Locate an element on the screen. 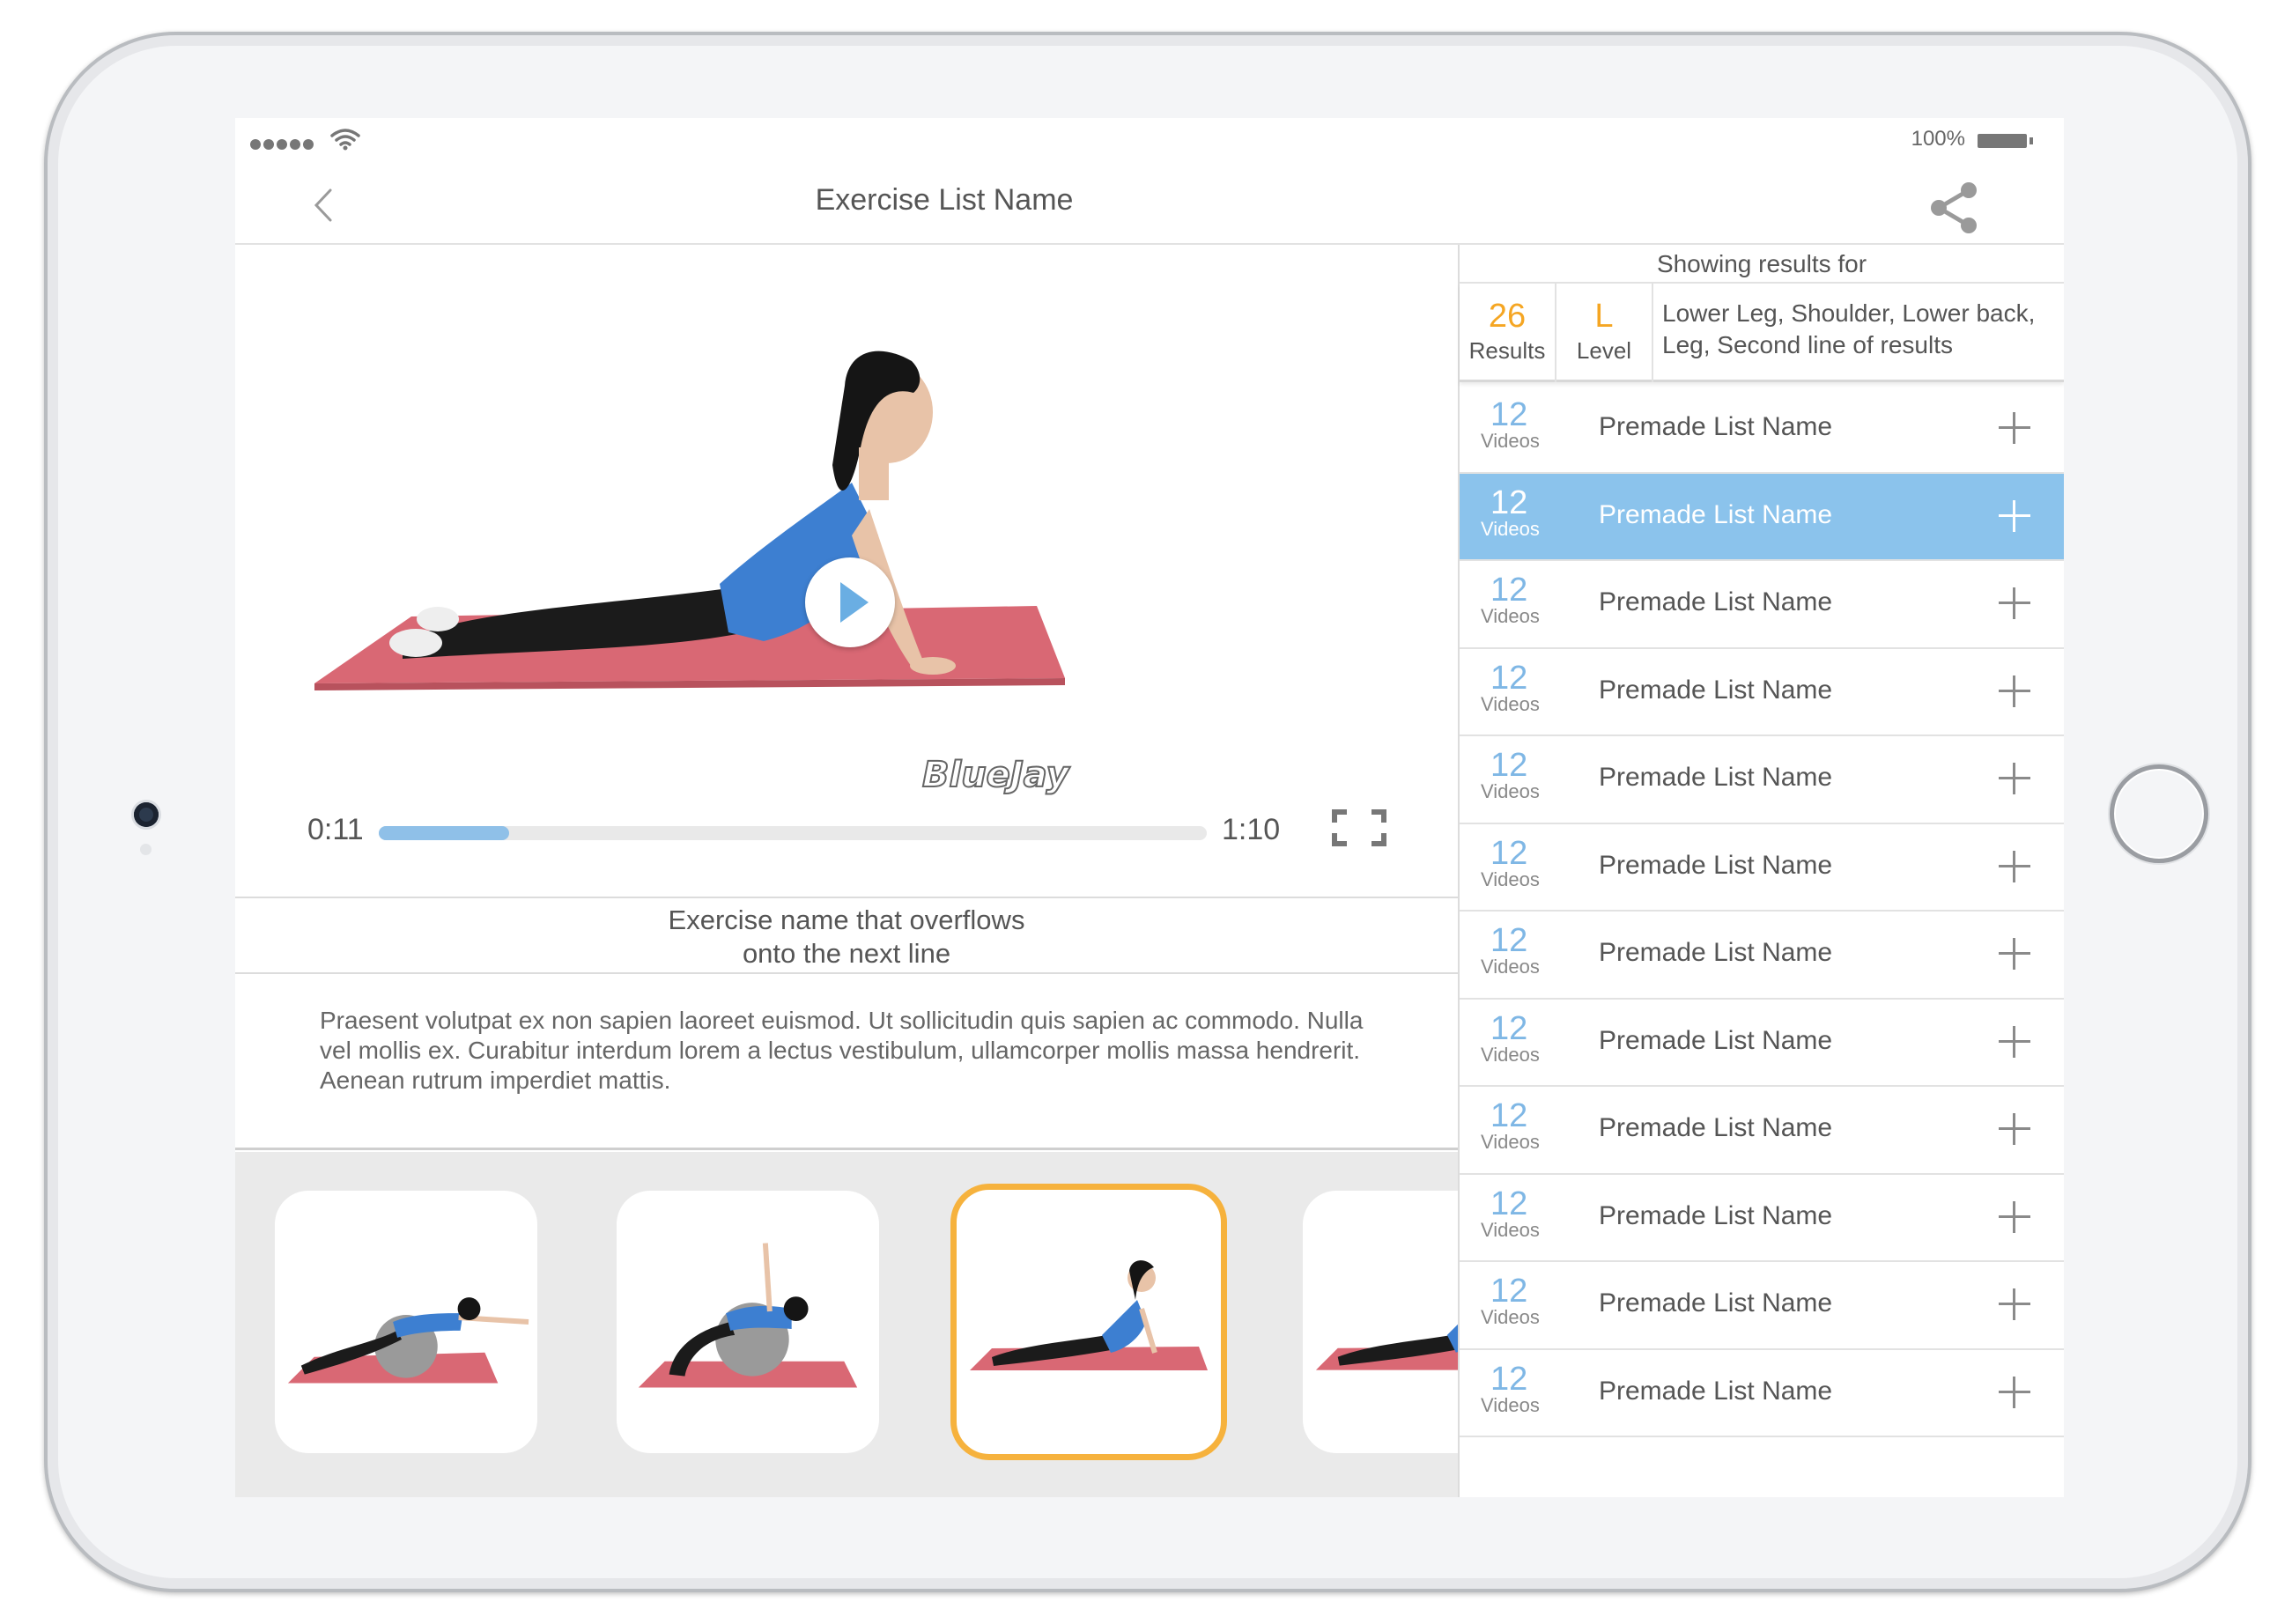 The height and width of the screenshot is (1624, 2292). ball-extension-thumbnail-image is located at coordinates (408, 1340).